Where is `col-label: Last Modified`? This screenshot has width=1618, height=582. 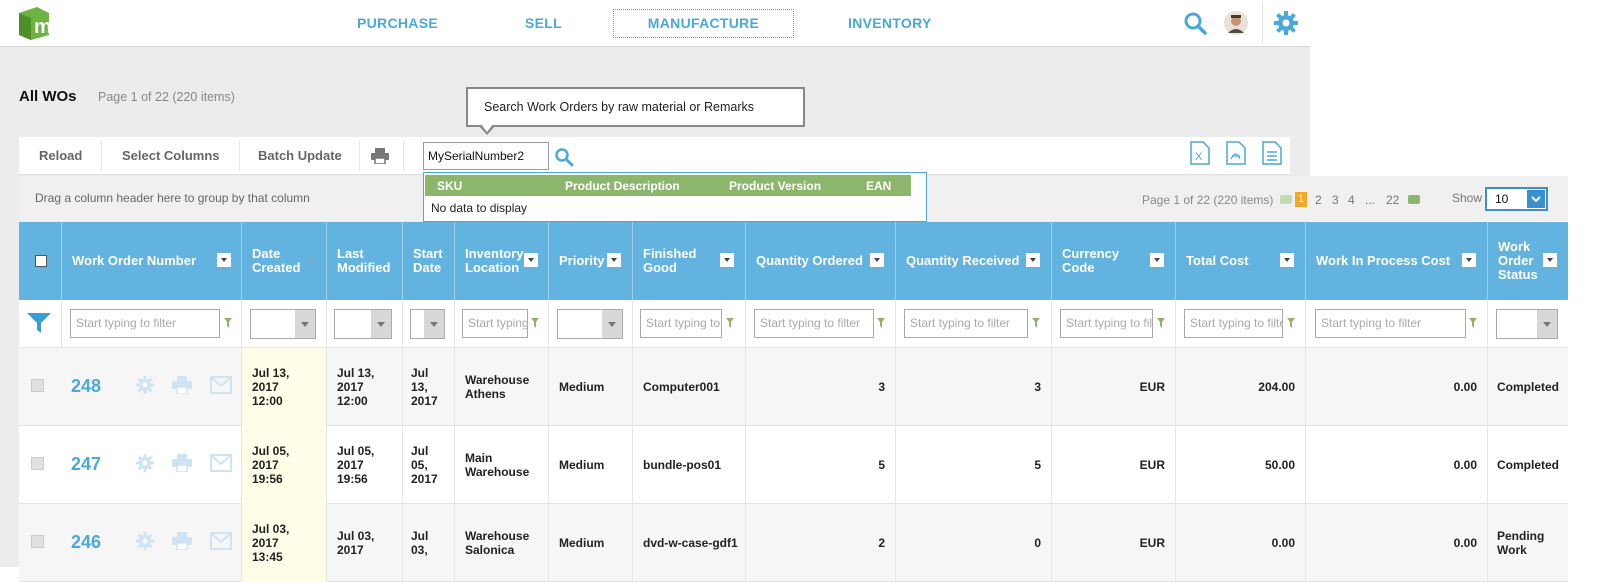
col-label: Last Modified is located at coordinates (364, 260).